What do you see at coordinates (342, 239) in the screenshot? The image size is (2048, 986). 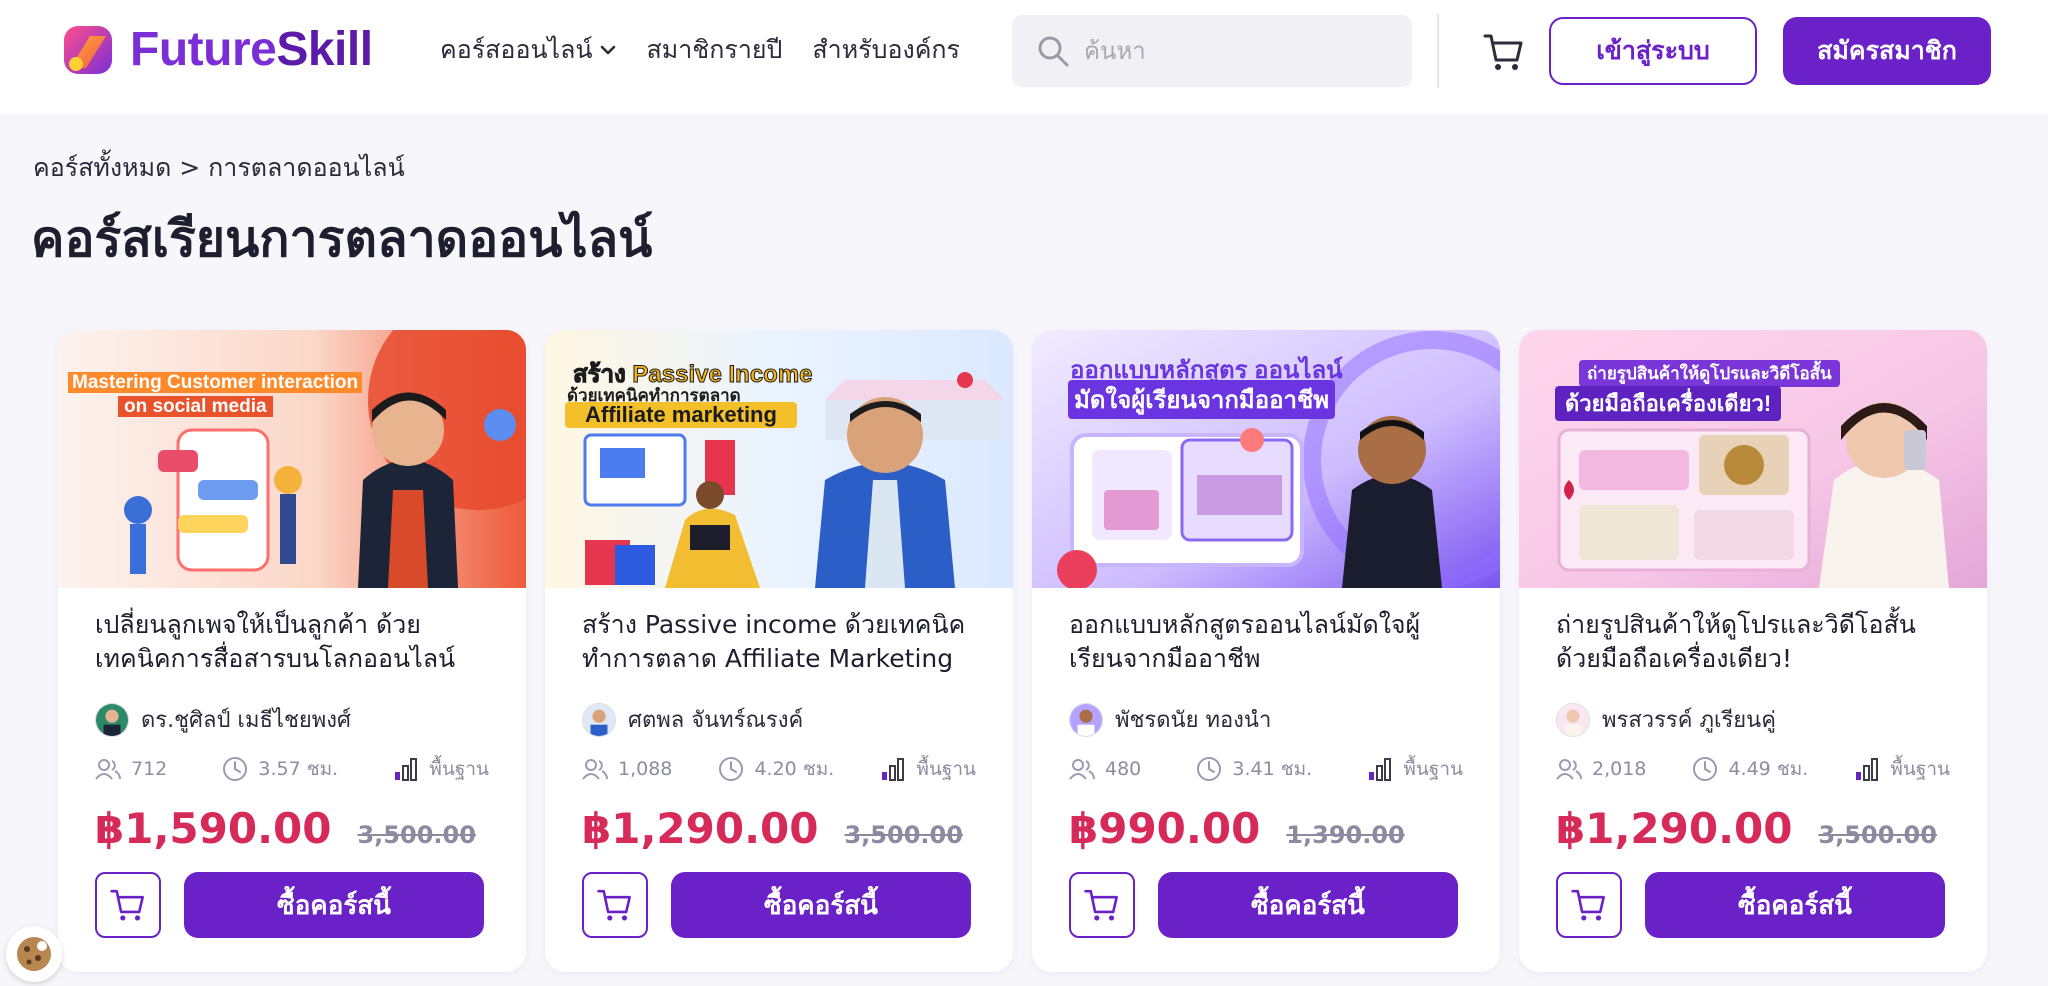 I see `page-title: คอร์สเรียนการตลาดออนไลน์` at bounding box center [342, 239].